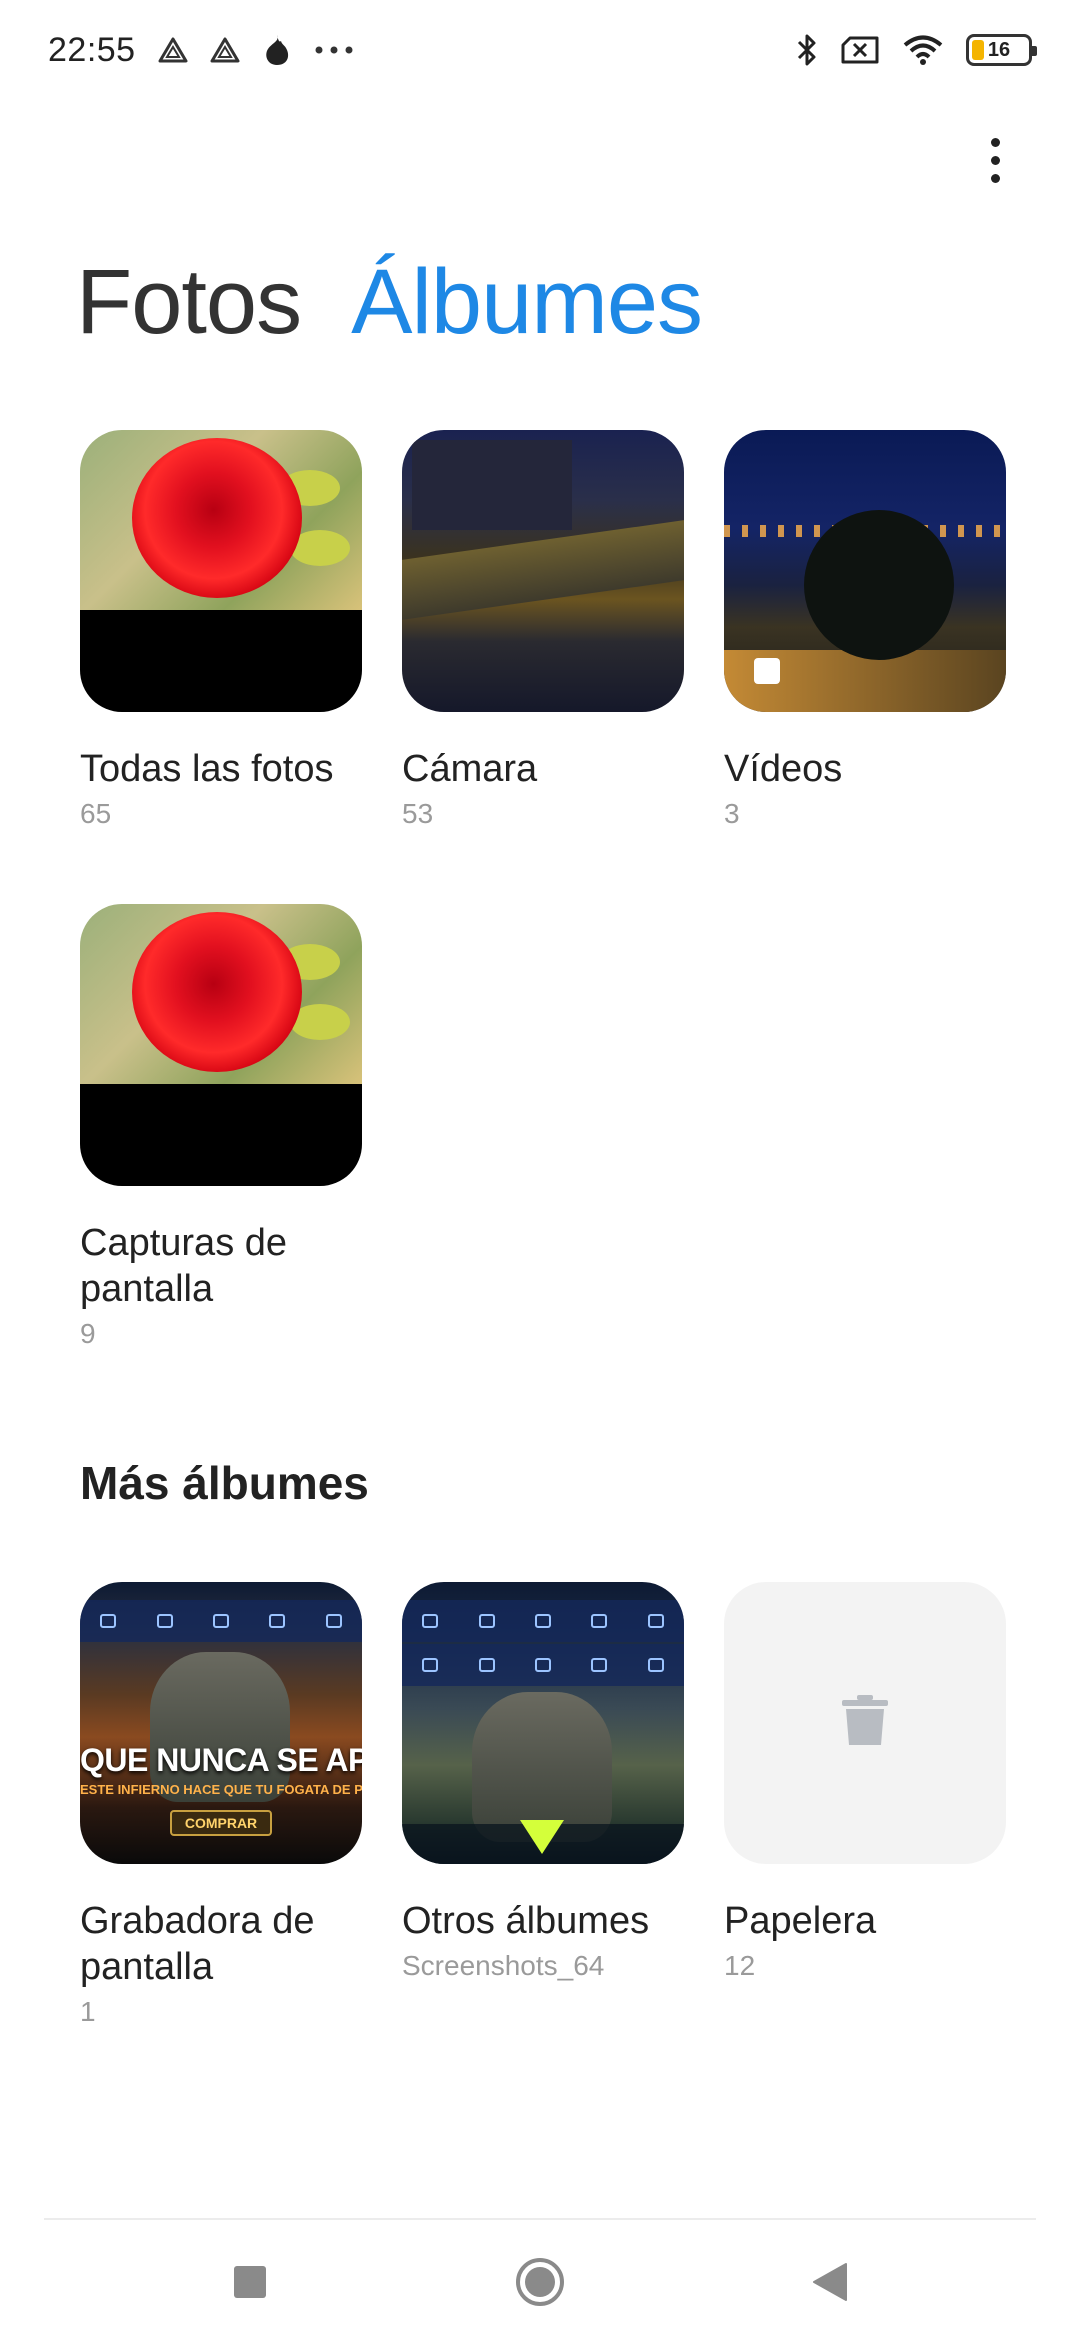 The image size is (1080, 2340). I want to click on album-name: Todas las fotos, so click(207, 769).